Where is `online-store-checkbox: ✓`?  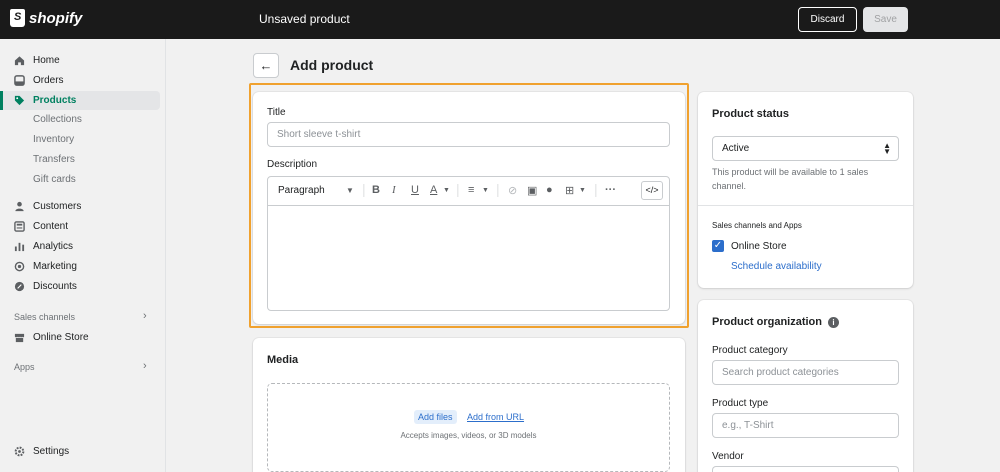
online-store-checkbox: ✓ is located at coordinates (718, 246).